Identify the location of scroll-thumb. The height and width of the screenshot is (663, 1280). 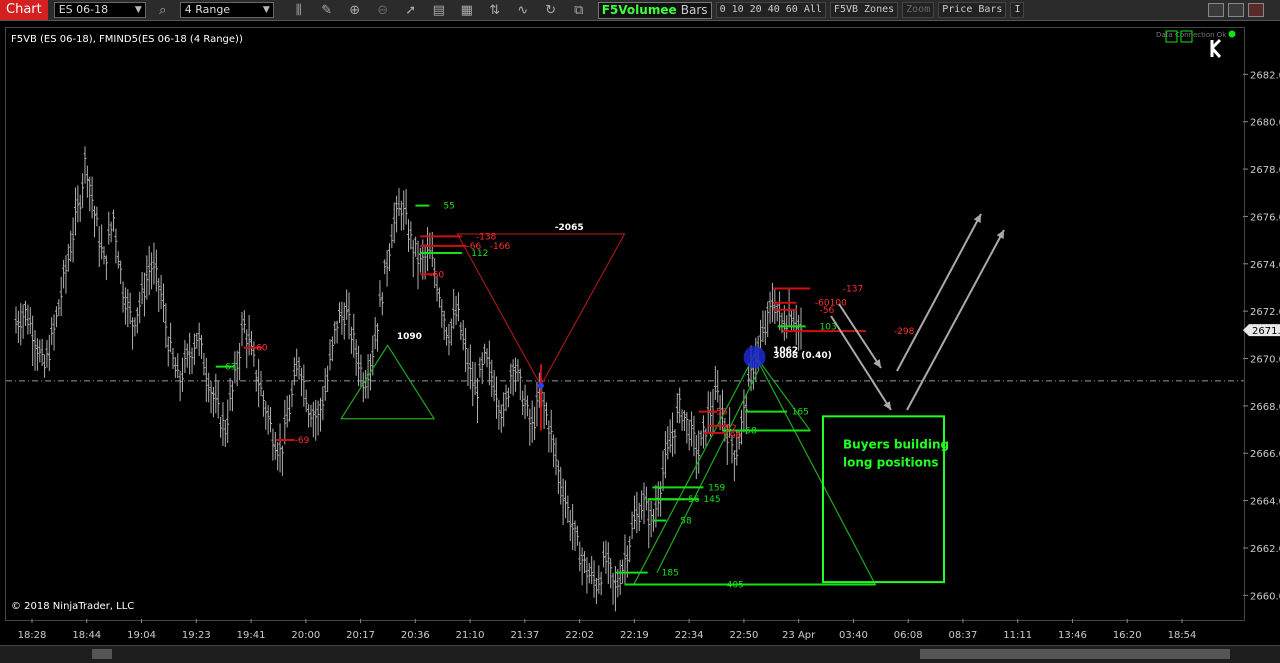
(1075, 654).